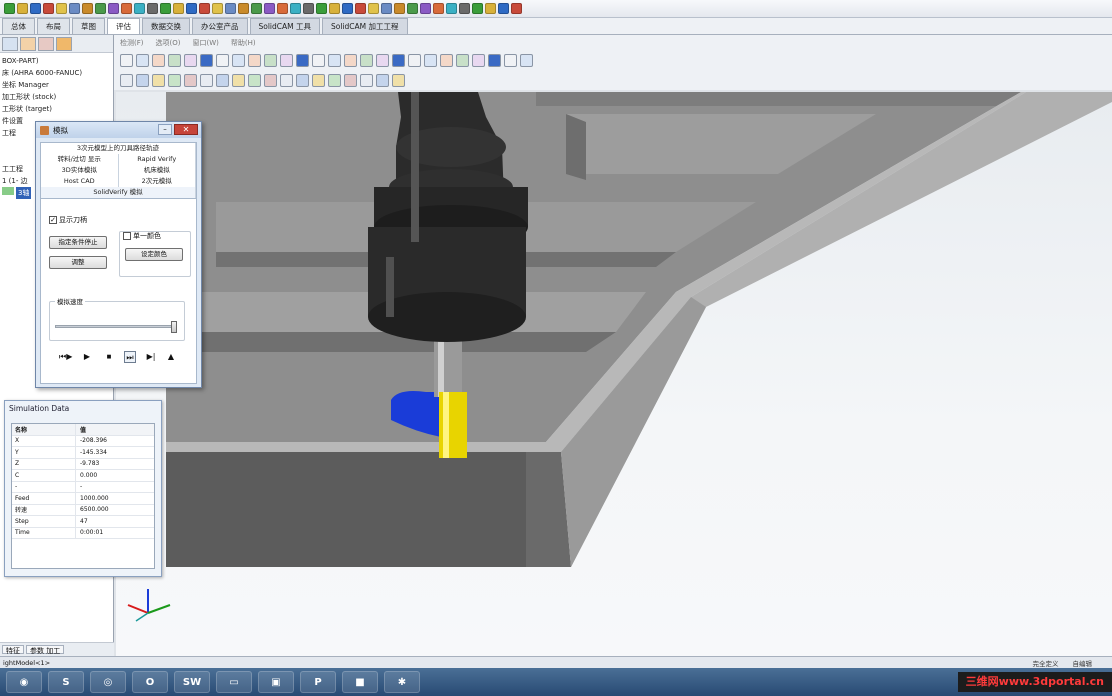 Image resolution: width=1112 pixels, height=696 pixels. Describe the element at coordinates (168, 43) in the screenshot. I see `menu-options: 选项(O)` at that location.